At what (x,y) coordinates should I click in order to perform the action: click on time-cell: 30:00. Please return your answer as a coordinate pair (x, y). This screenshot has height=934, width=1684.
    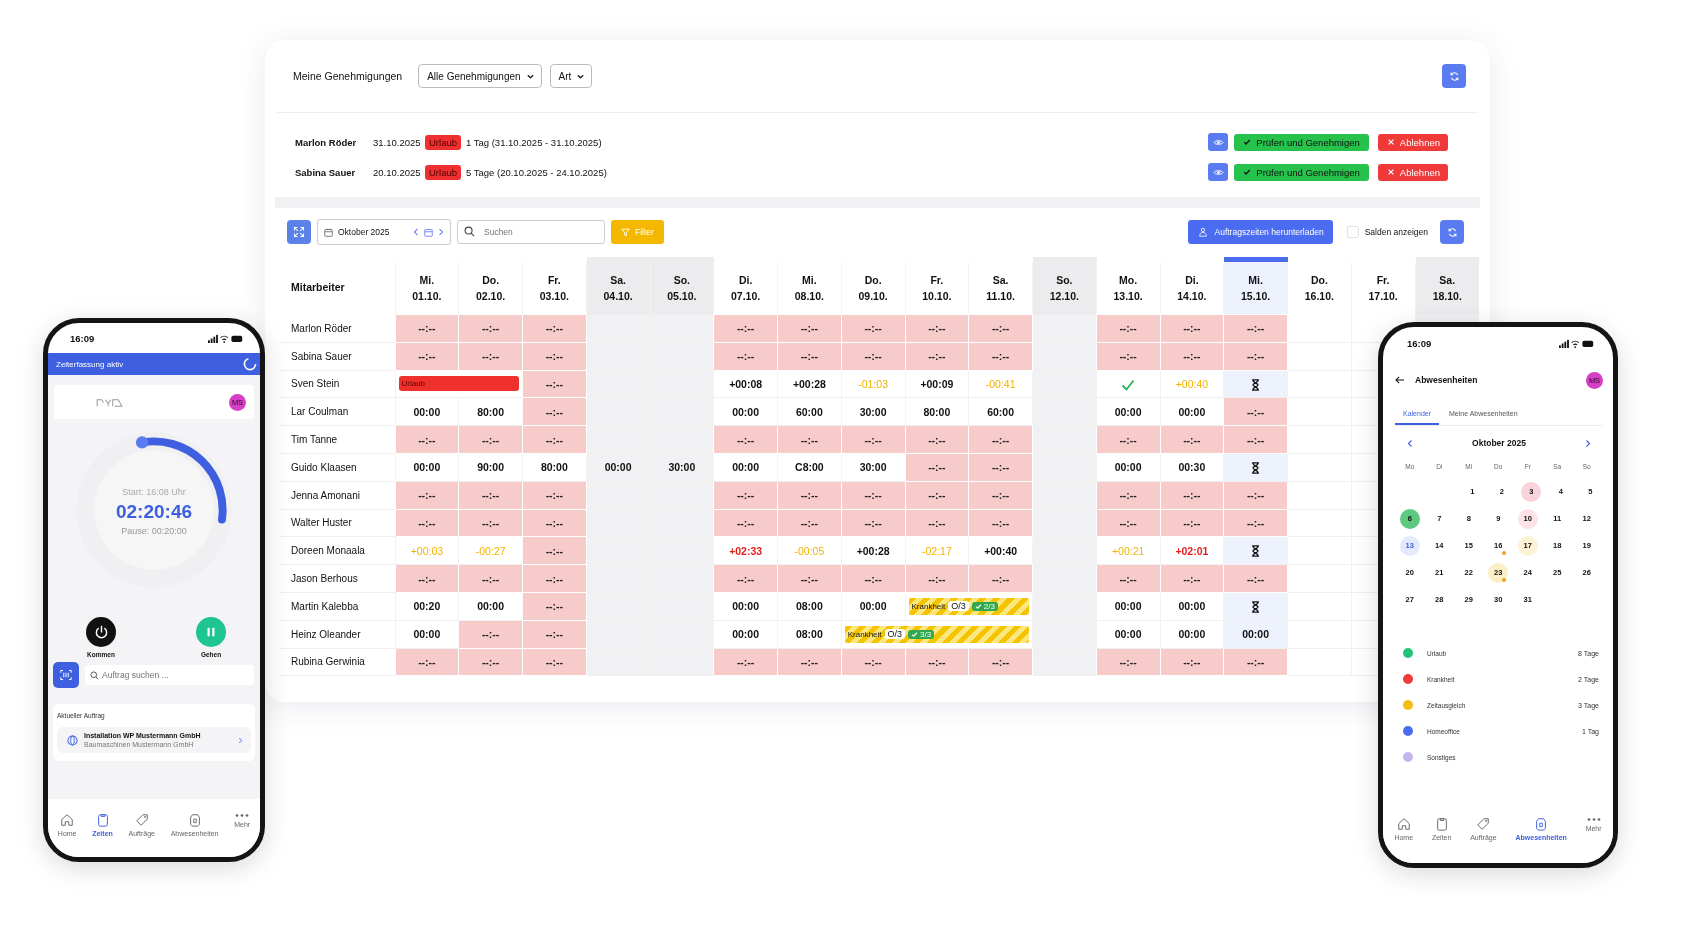
    Looking at the image, I should click on (873, 411).